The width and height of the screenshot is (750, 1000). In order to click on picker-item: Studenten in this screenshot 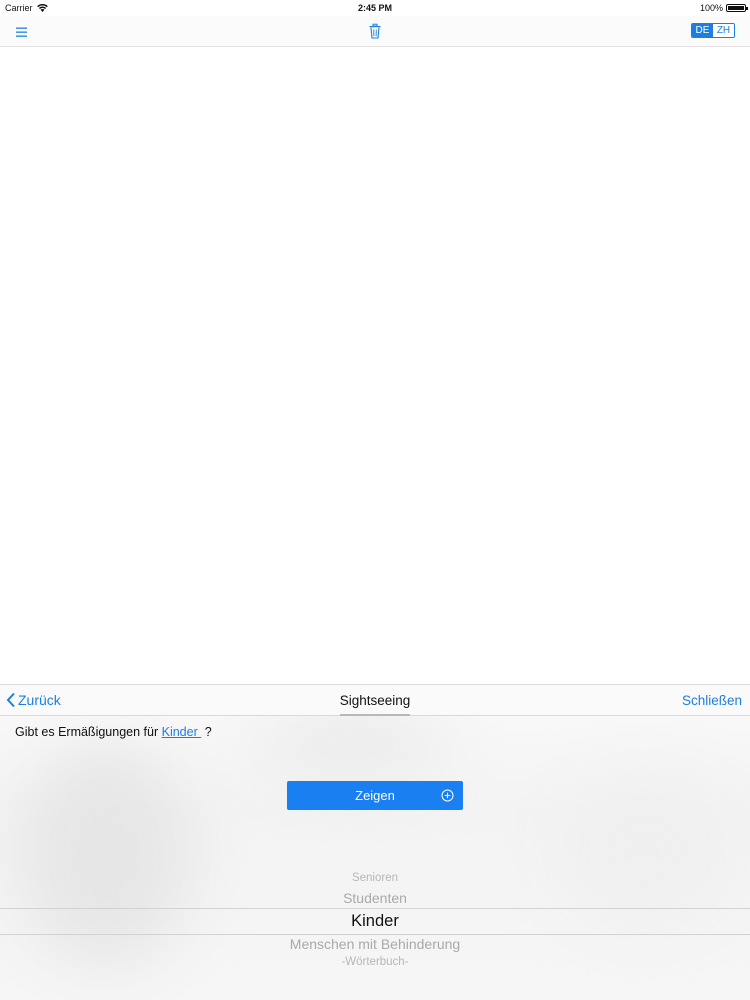, I will do `click(375, 898)`.